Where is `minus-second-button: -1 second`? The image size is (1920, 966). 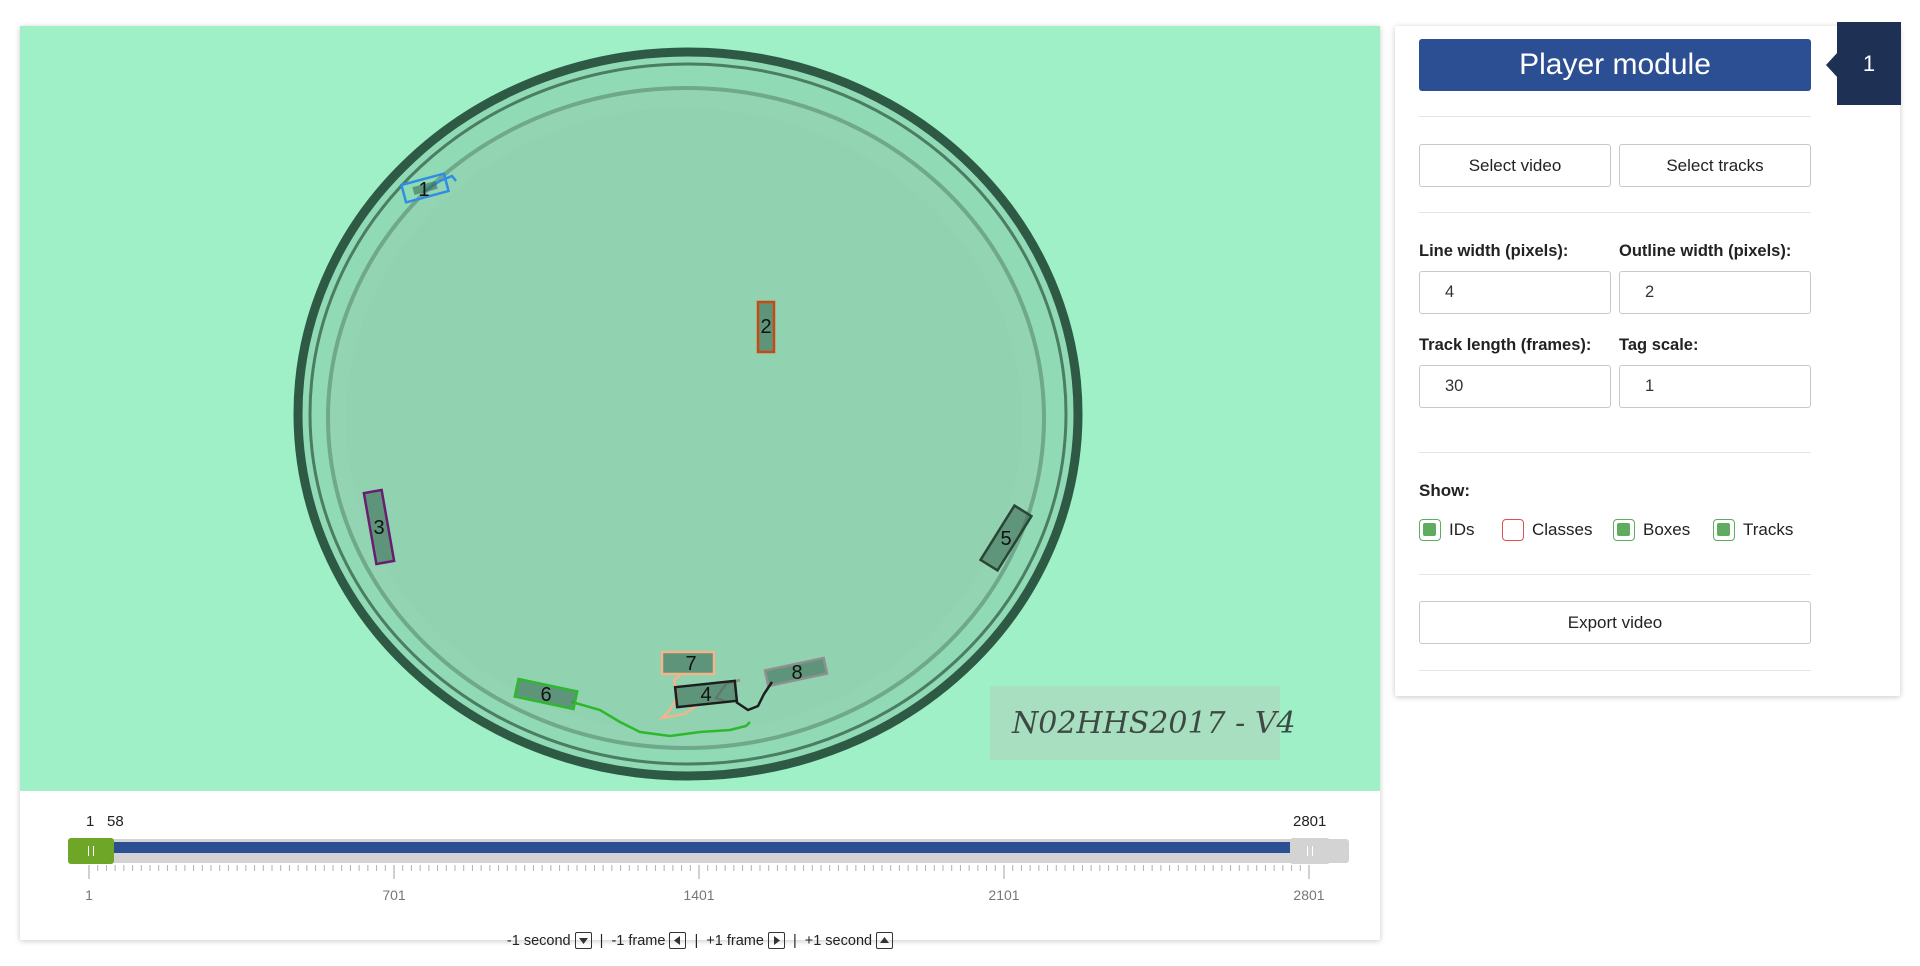
minus-second-button: -1 second is located at coordinates (549, 940).